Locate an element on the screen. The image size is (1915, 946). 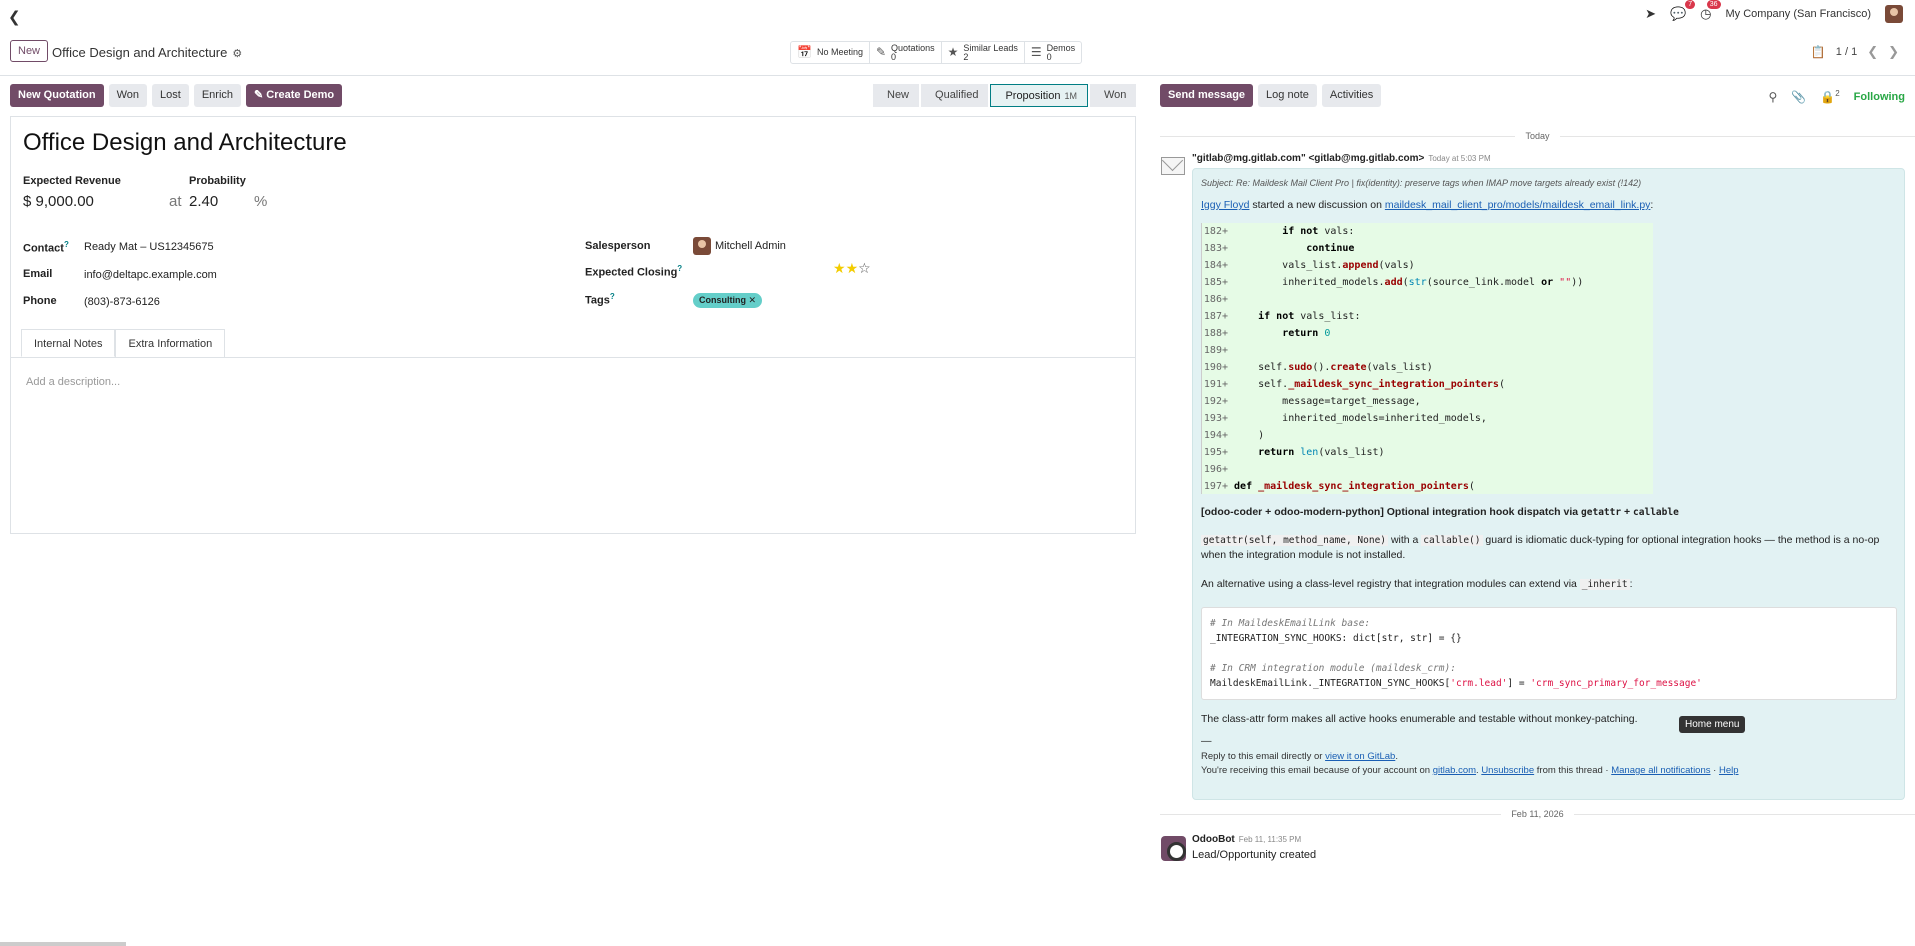
smart-button-count: 0 is located at coordinates (1049, 56).